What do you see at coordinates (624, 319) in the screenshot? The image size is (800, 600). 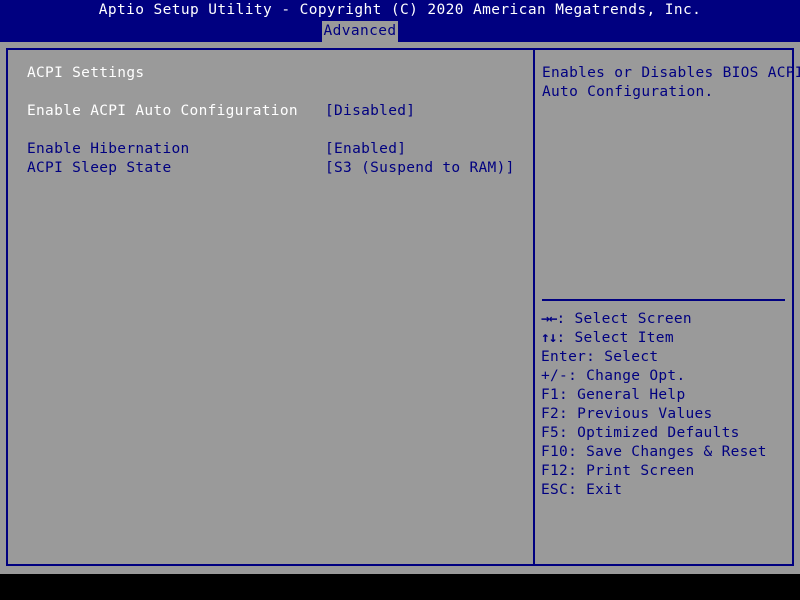 I see `key-legend-label: : Select Screen` at bounding box center [624, 319].